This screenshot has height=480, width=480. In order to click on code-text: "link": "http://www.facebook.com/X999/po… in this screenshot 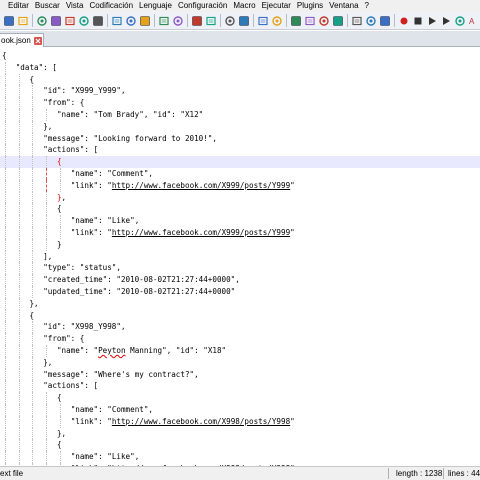, I will do `click(183, 233)`.